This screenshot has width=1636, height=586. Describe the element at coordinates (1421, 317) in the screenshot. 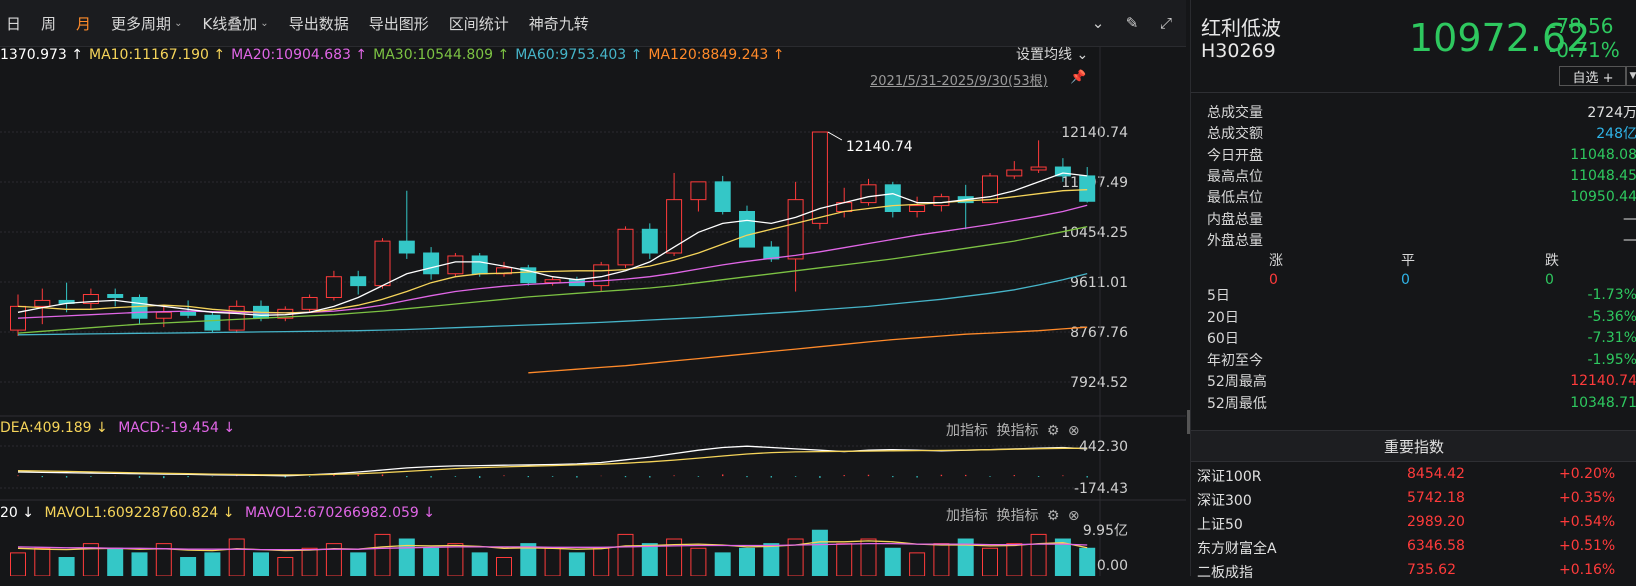

I see `period-row: 20日 -5.36%` at that location.